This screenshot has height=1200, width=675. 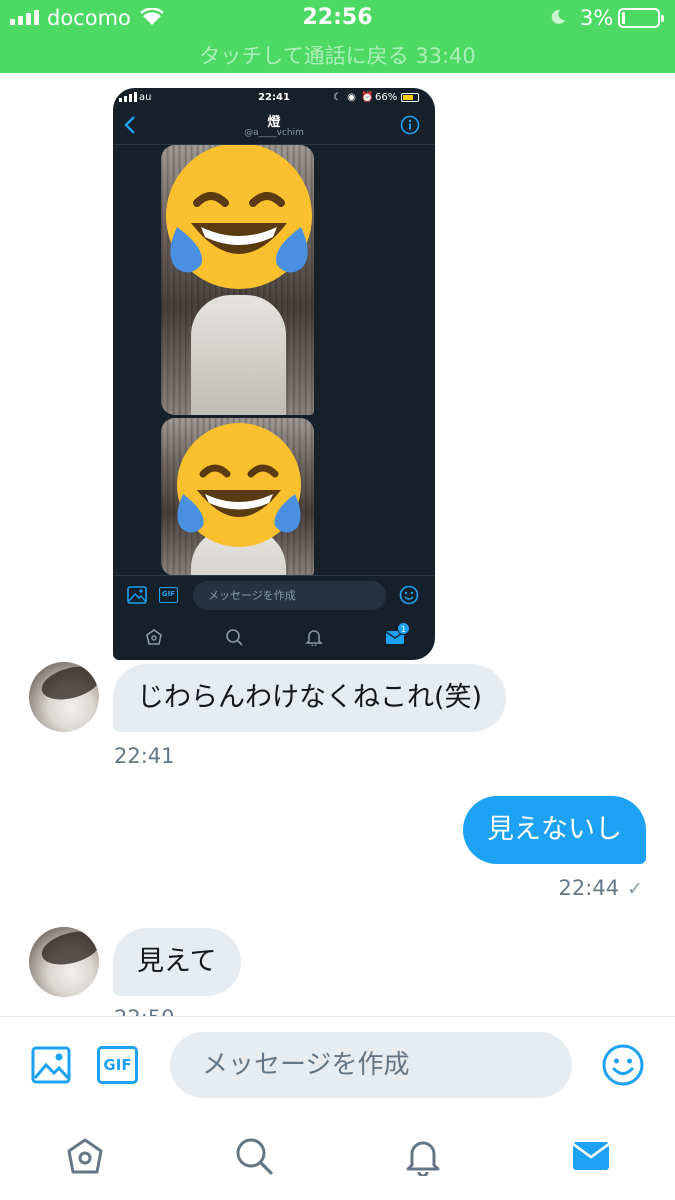 What do you see at coordinates (554, 830) in the screenshot?
I see `message-bubble-outgoing: 見えないし` at bounding box center [554, 830].